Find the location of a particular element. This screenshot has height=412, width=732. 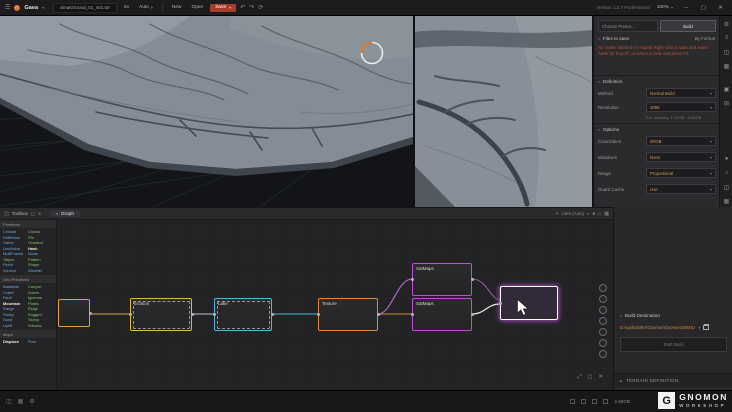

method-dropdown: Normal Build ▾ is located at coordinates (681, 93).